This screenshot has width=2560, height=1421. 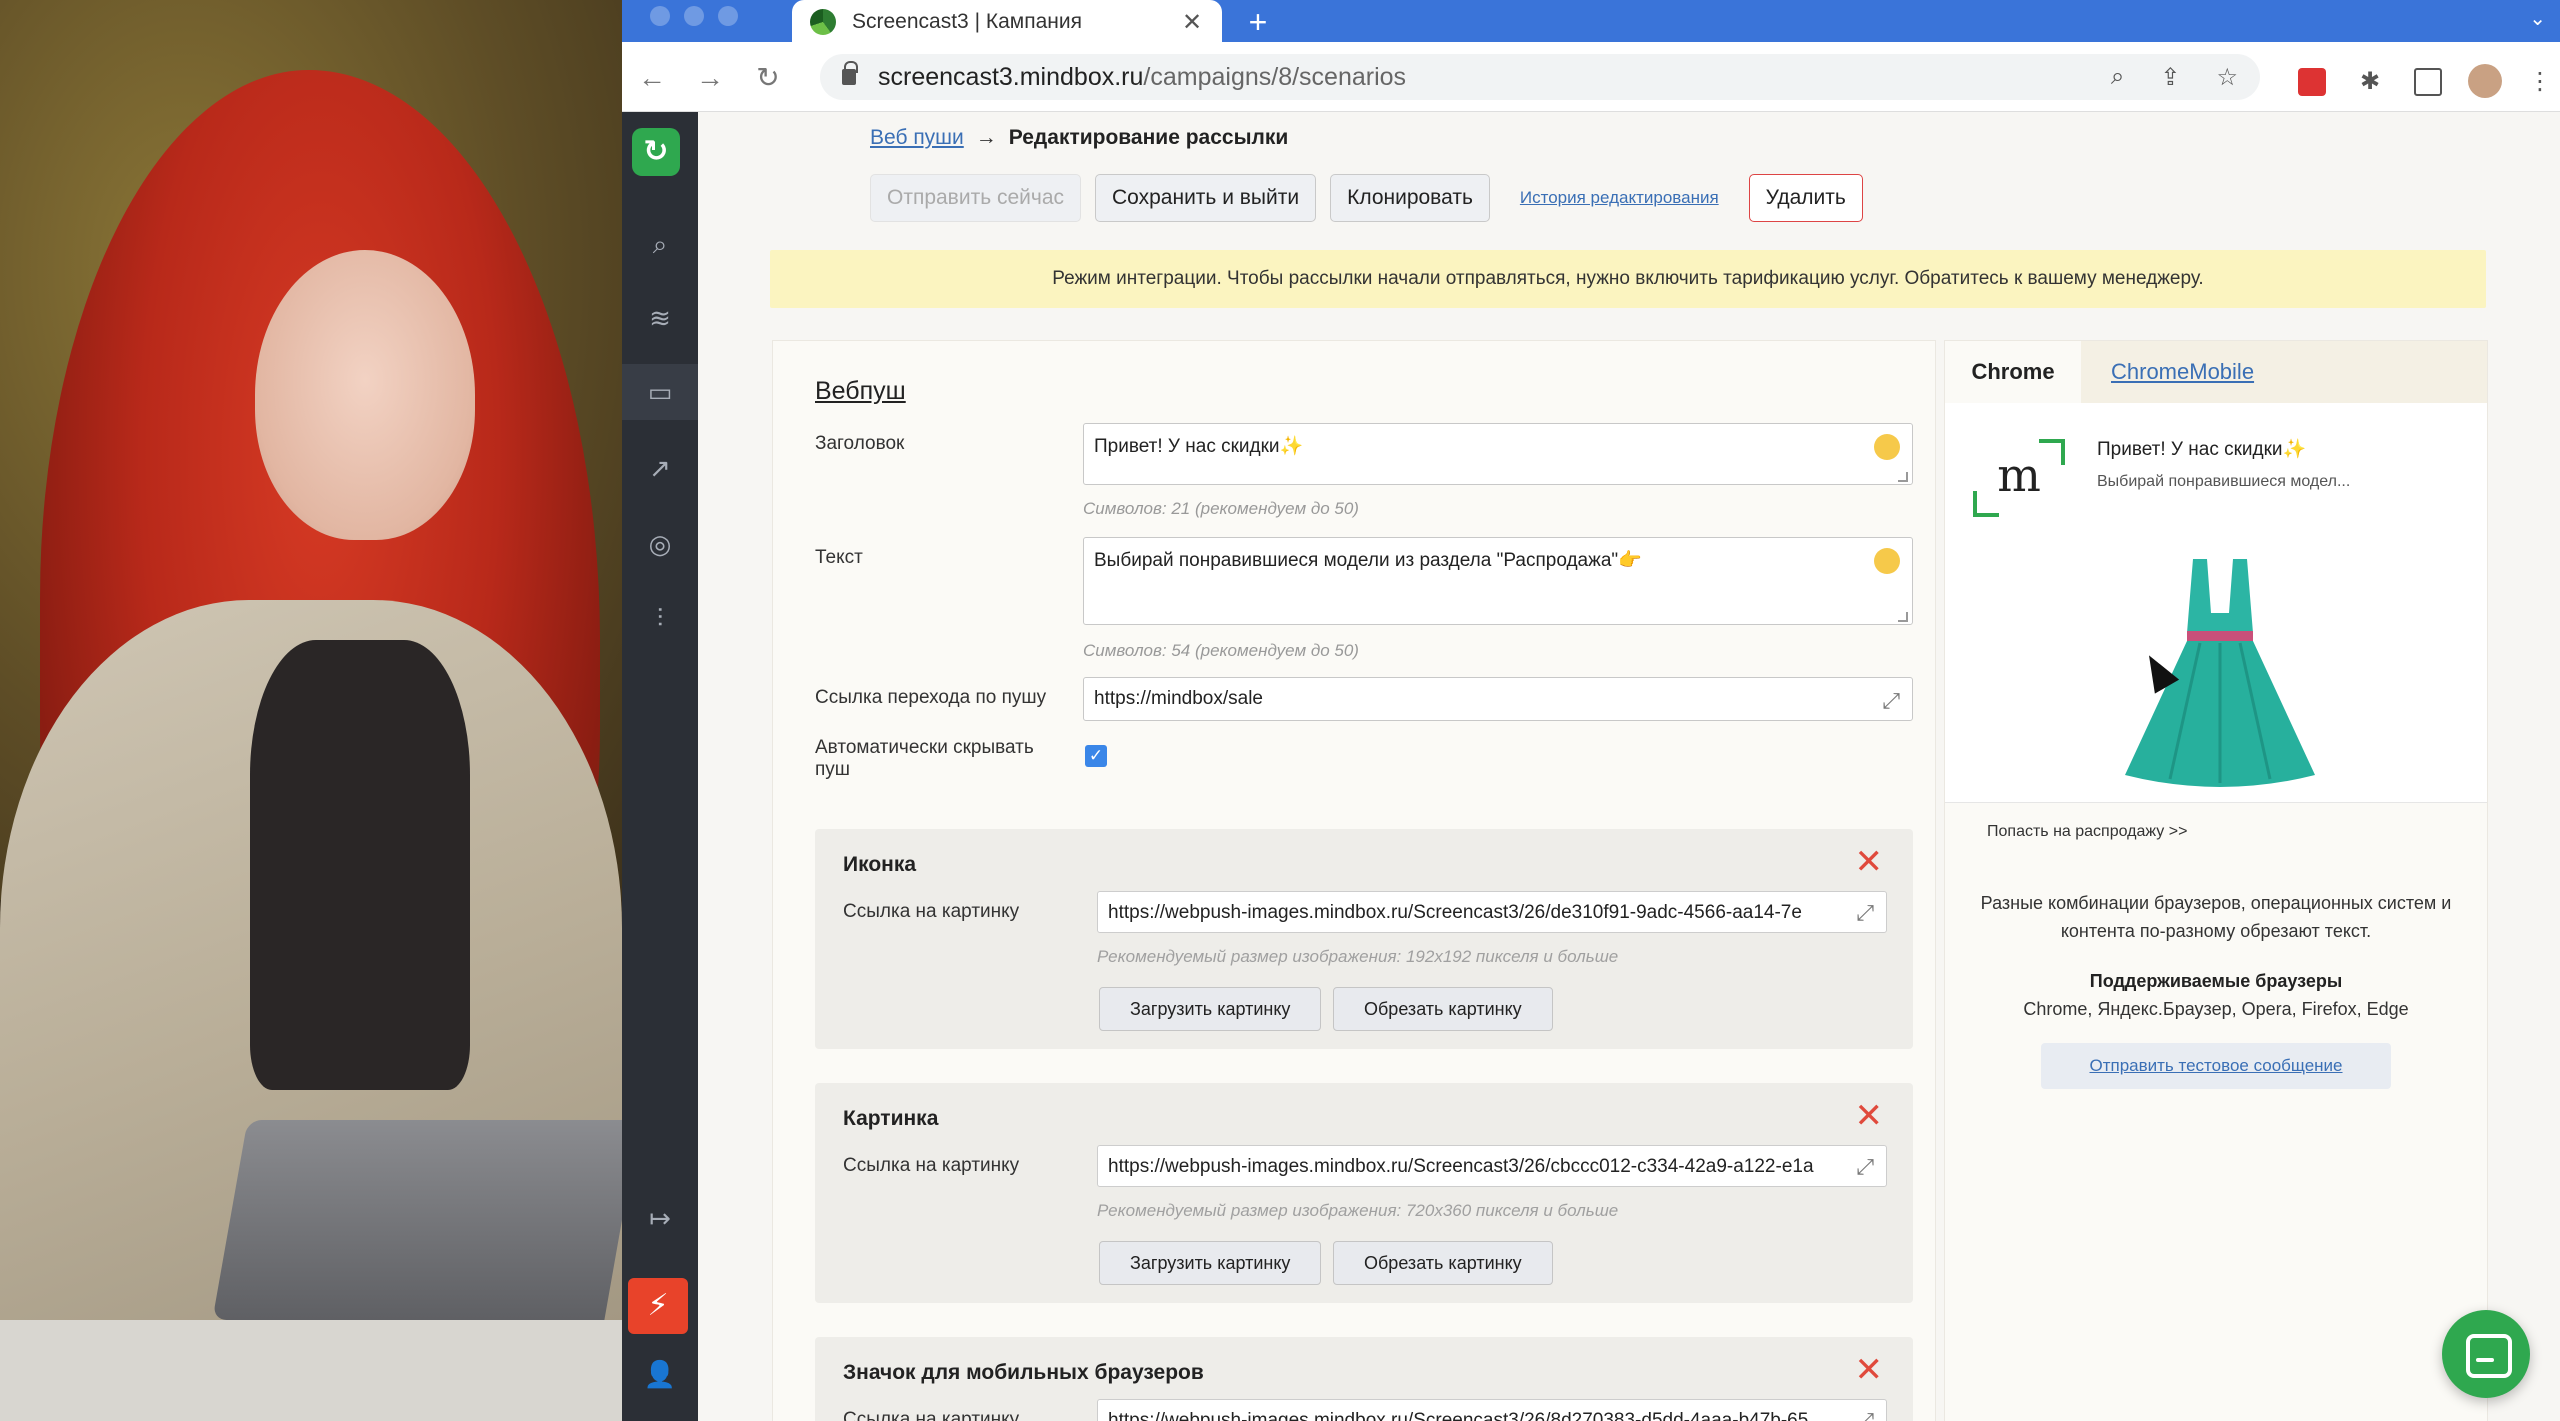 I want to click on chat-support-button, so click(x=2486, y=1354).